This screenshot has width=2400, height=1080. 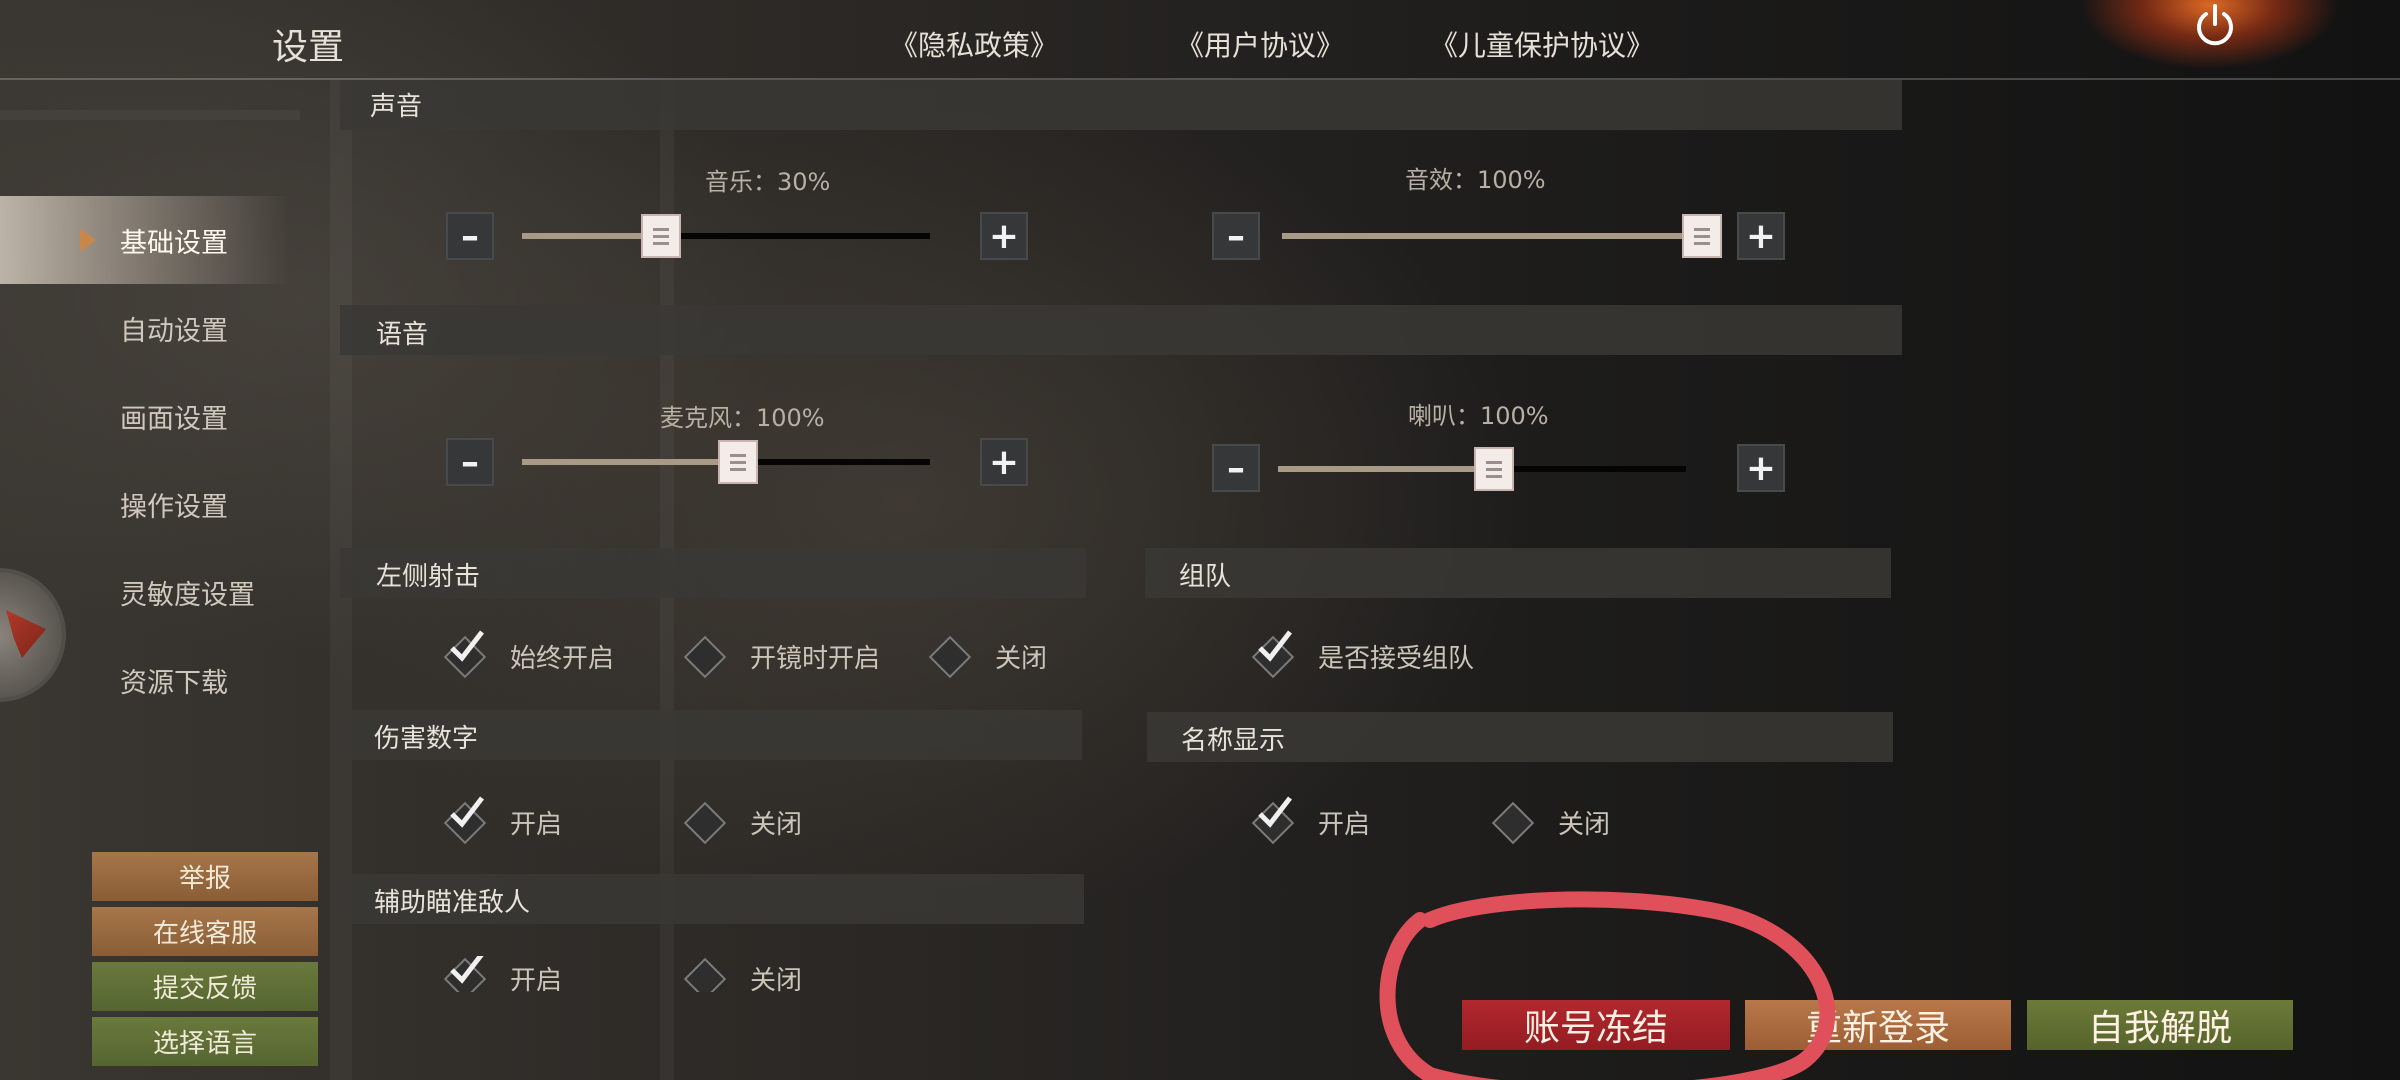 I want to click on language-button: 选择语言, so click(x=205, y=1041).